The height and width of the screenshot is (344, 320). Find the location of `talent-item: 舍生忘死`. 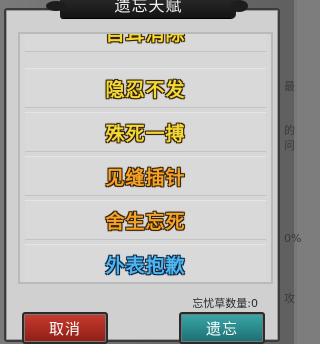

talent-item: 舍生忘死 is located at coordinates (145, 220).